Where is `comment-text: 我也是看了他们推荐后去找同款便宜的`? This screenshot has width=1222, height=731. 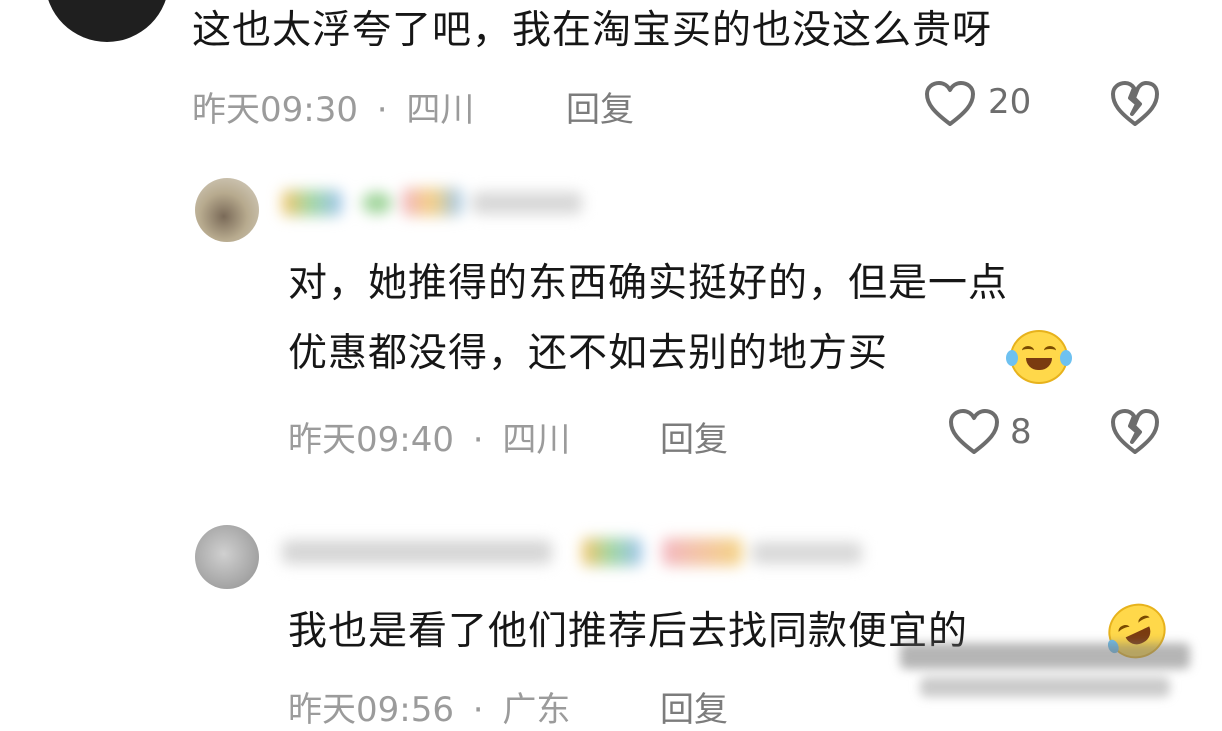
comment-text: 我也是看了他们推荐后去找同款便宜的 is located at coordinates (628, 631).